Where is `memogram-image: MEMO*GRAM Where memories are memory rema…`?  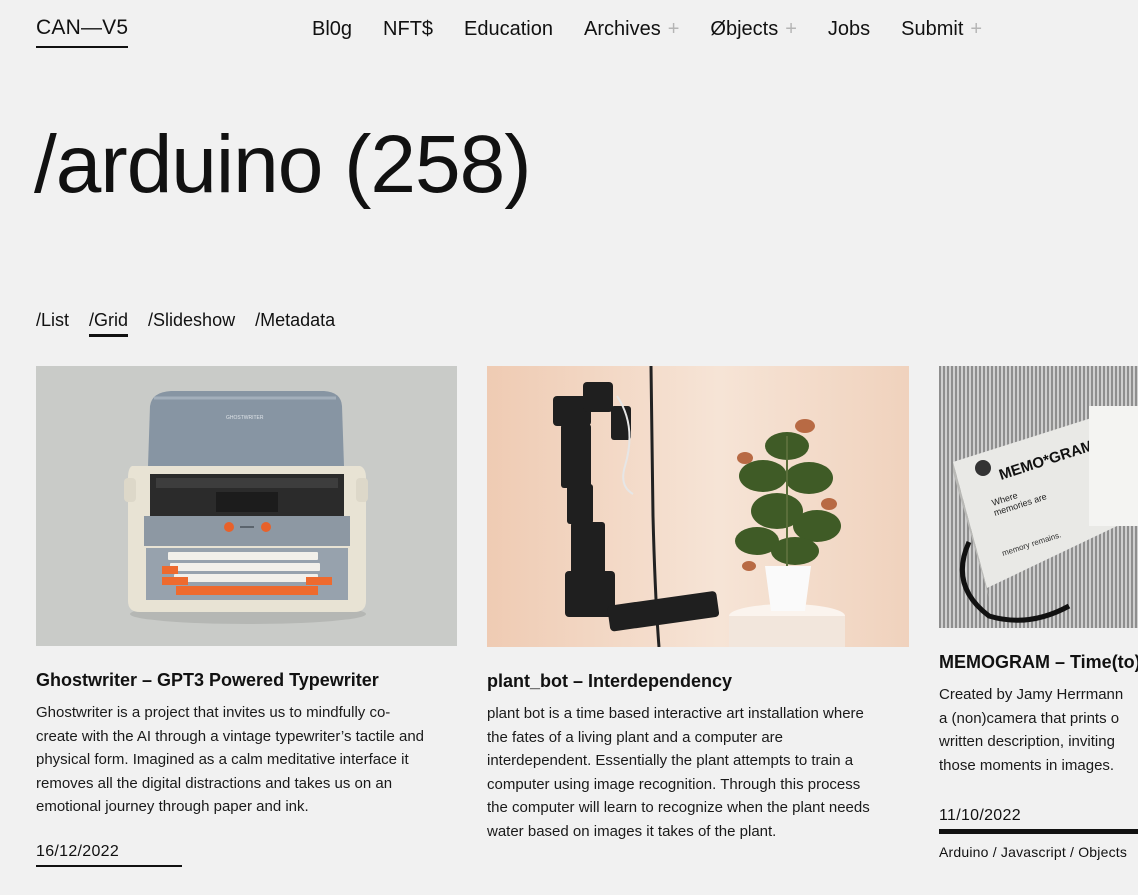
memogram-image: MEMO*GRAM Where memories are memory rema… is located at coordinates (1038, 497).